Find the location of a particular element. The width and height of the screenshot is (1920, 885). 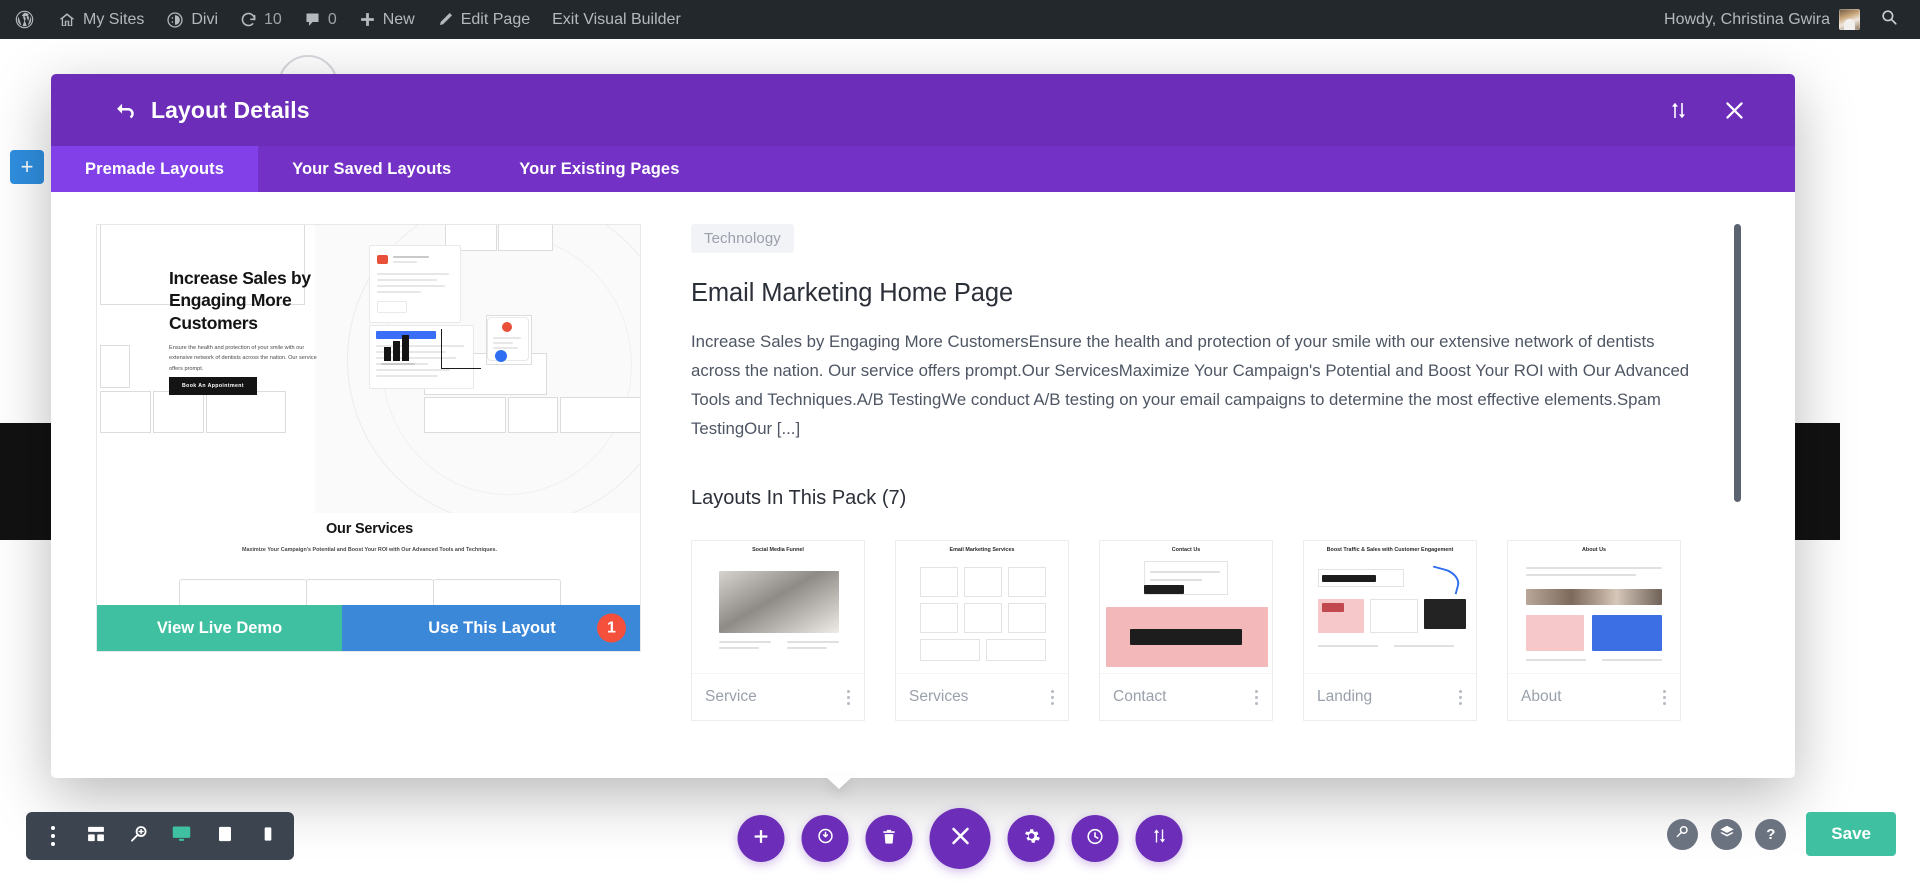

toolbar-tablet-view-button is located at coordinates (224, 836).